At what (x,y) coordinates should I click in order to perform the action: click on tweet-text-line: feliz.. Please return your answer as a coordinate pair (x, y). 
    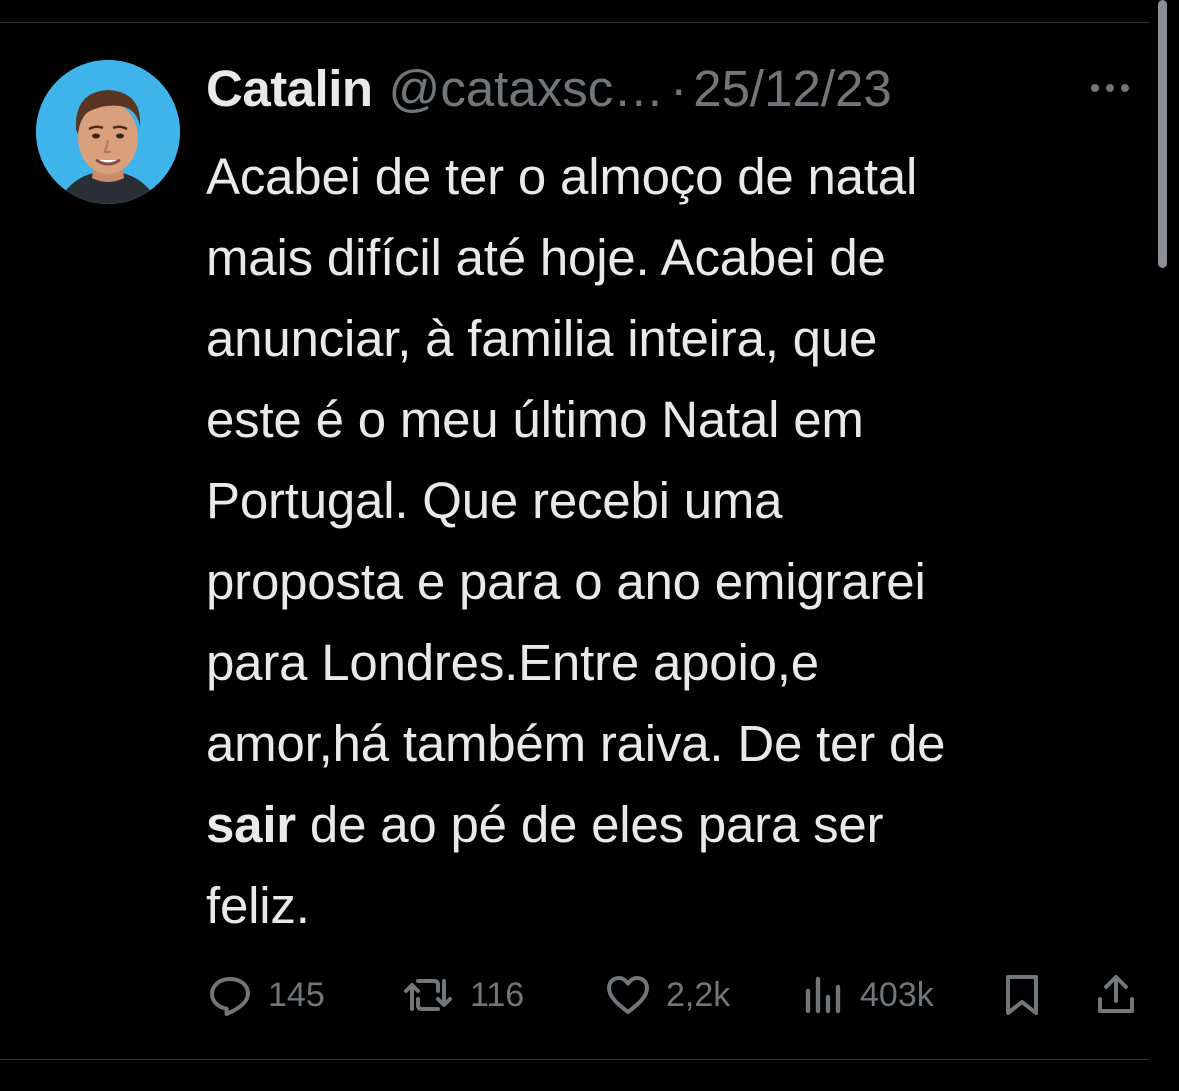
    Looking at the image, I should click on (258, 905).